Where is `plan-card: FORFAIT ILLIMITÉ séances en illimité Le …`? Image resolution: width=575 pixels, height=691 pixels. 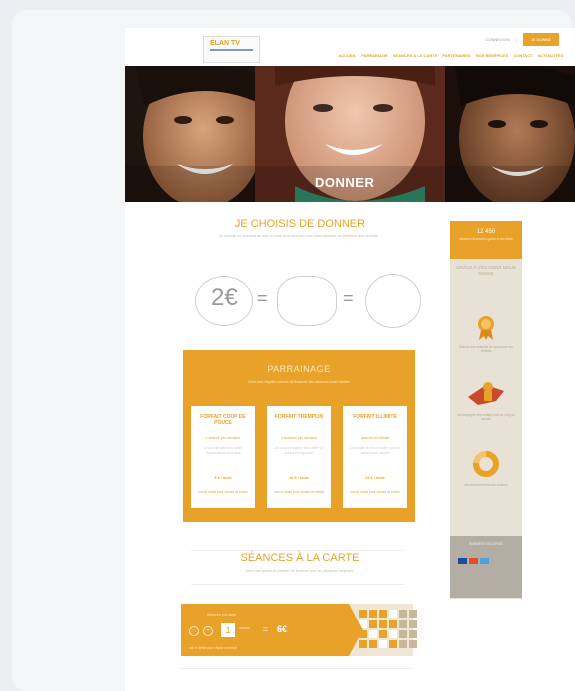
plan-card: FORFAIT ILLIMITÉ séances en illimité Le … is located at coordinates (375, 457).